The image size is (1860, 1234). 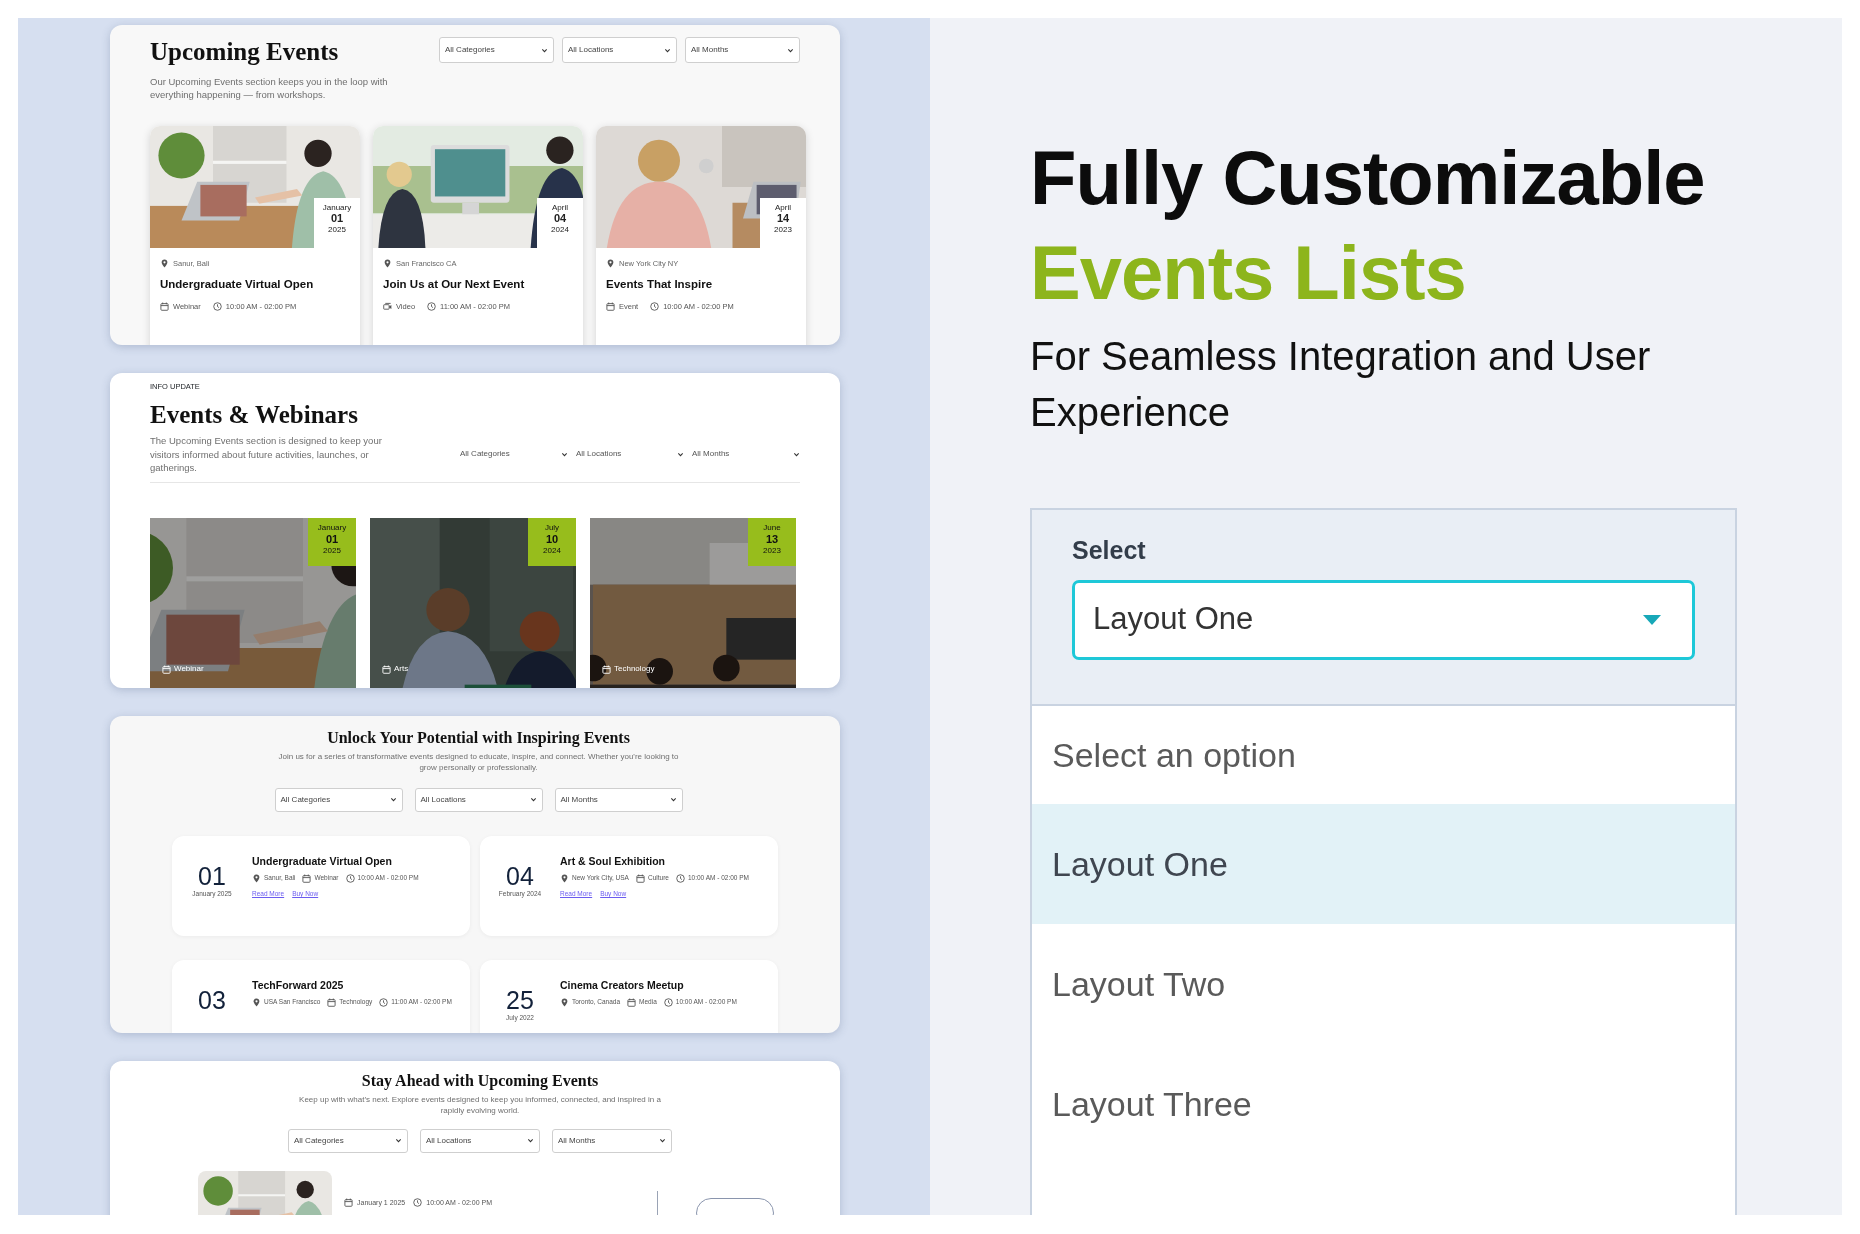 I want to click on event-title: TechForward 2025, so click(x=298, y=985).